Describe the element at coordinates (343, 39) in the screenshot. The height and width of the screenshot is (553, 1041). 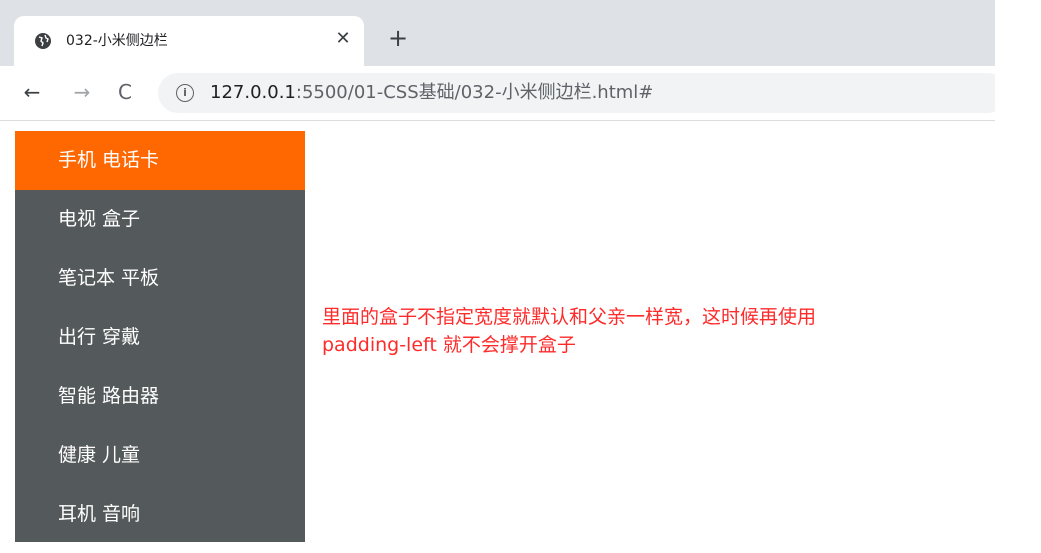
I see `close-icon: ✕` at that location.